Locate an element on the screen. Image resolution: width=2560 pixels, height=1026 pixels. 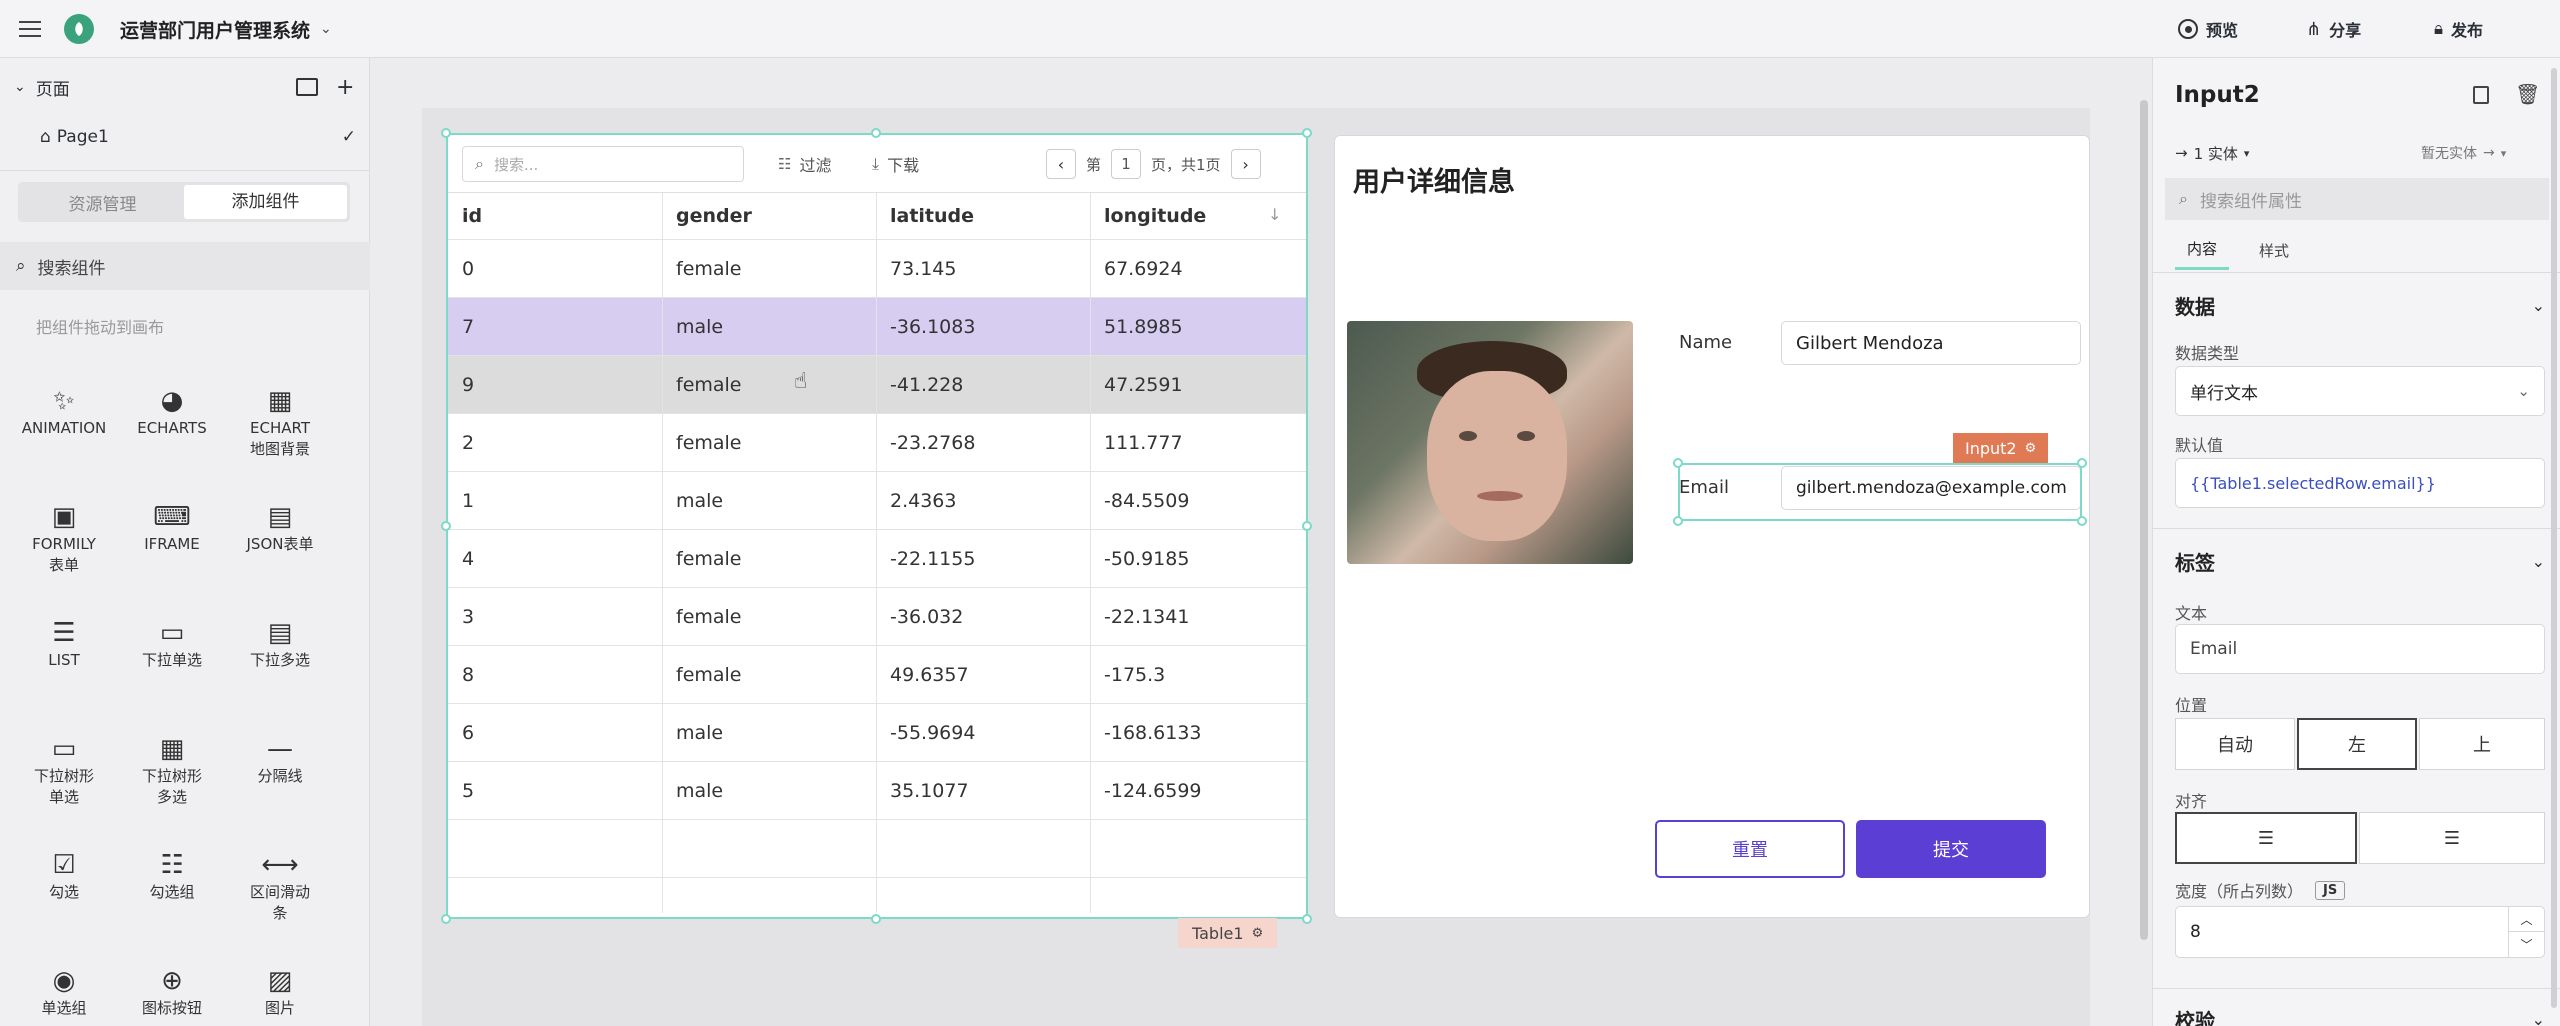
width-value: 8 is located at coordinates (2195, 932).